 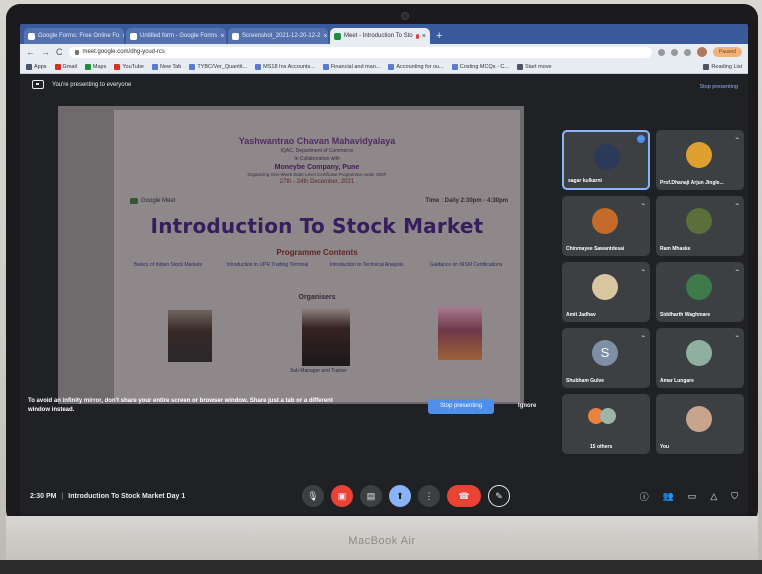 I want to click on globe-icon, so click(x=192, y=66).